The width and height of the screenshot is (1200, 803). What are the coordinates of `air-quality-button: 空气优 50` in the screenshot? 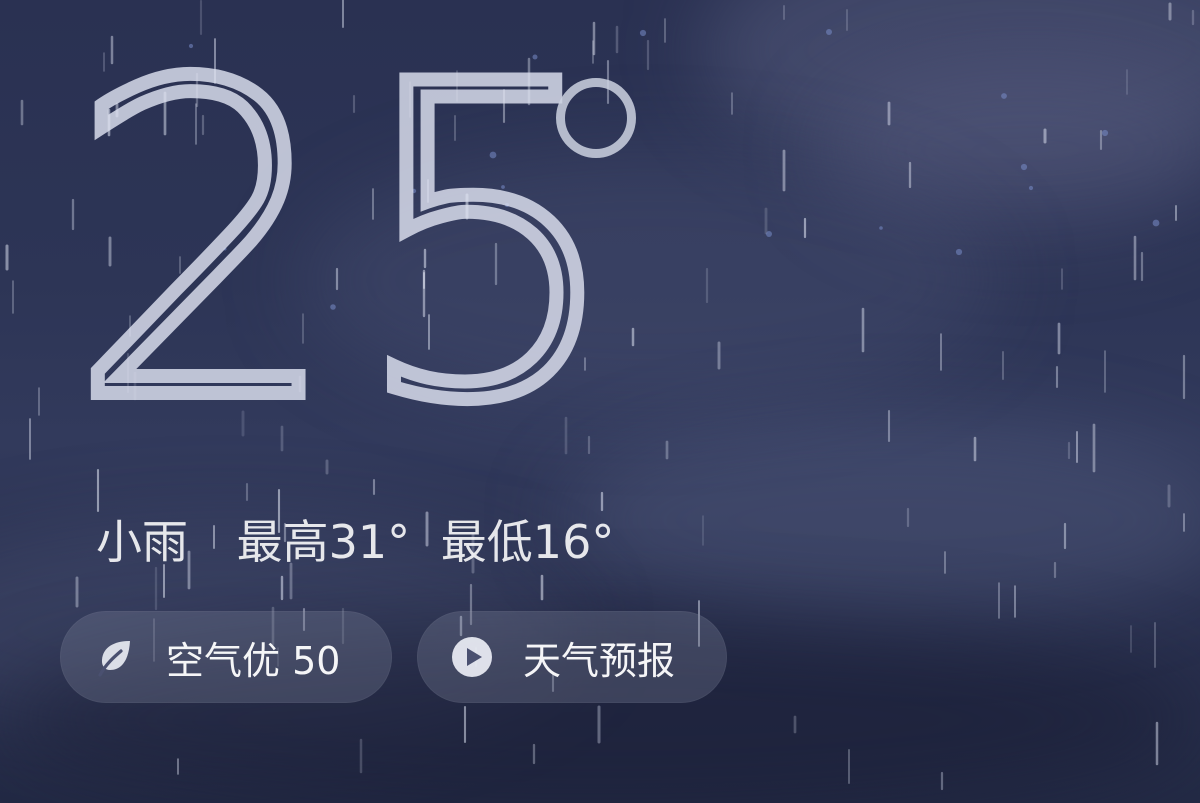 It's located at (226, 657).